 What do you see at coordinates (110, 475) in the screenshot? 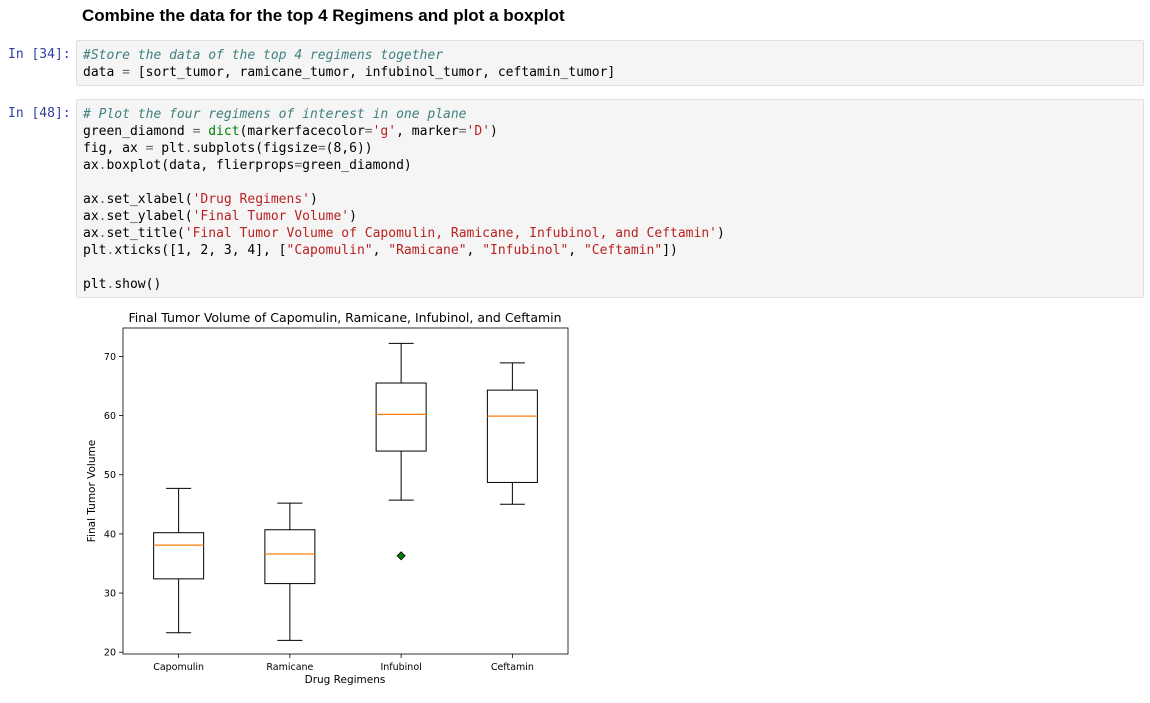
I see `y-tick-label: 50` at bounding box center [110, 475].